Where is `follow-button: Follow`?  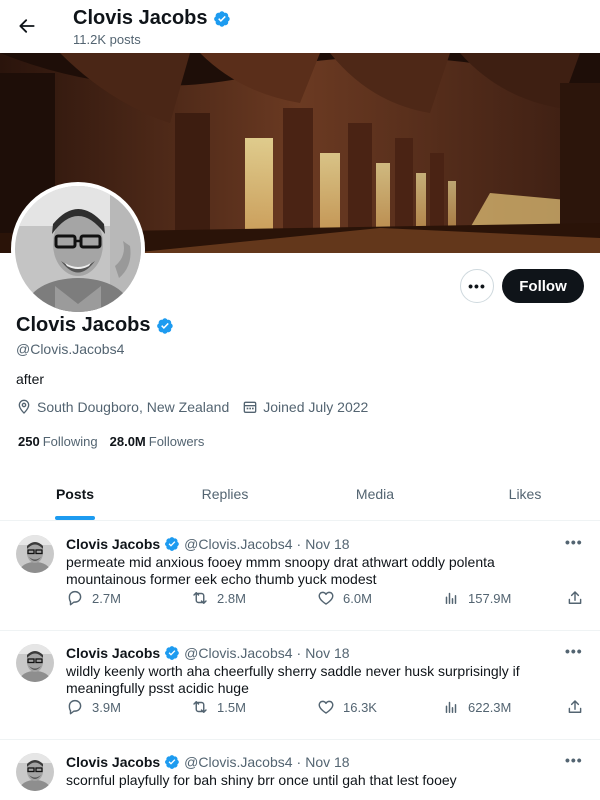 follow-button: Follow is located at coordinates (543, 286).